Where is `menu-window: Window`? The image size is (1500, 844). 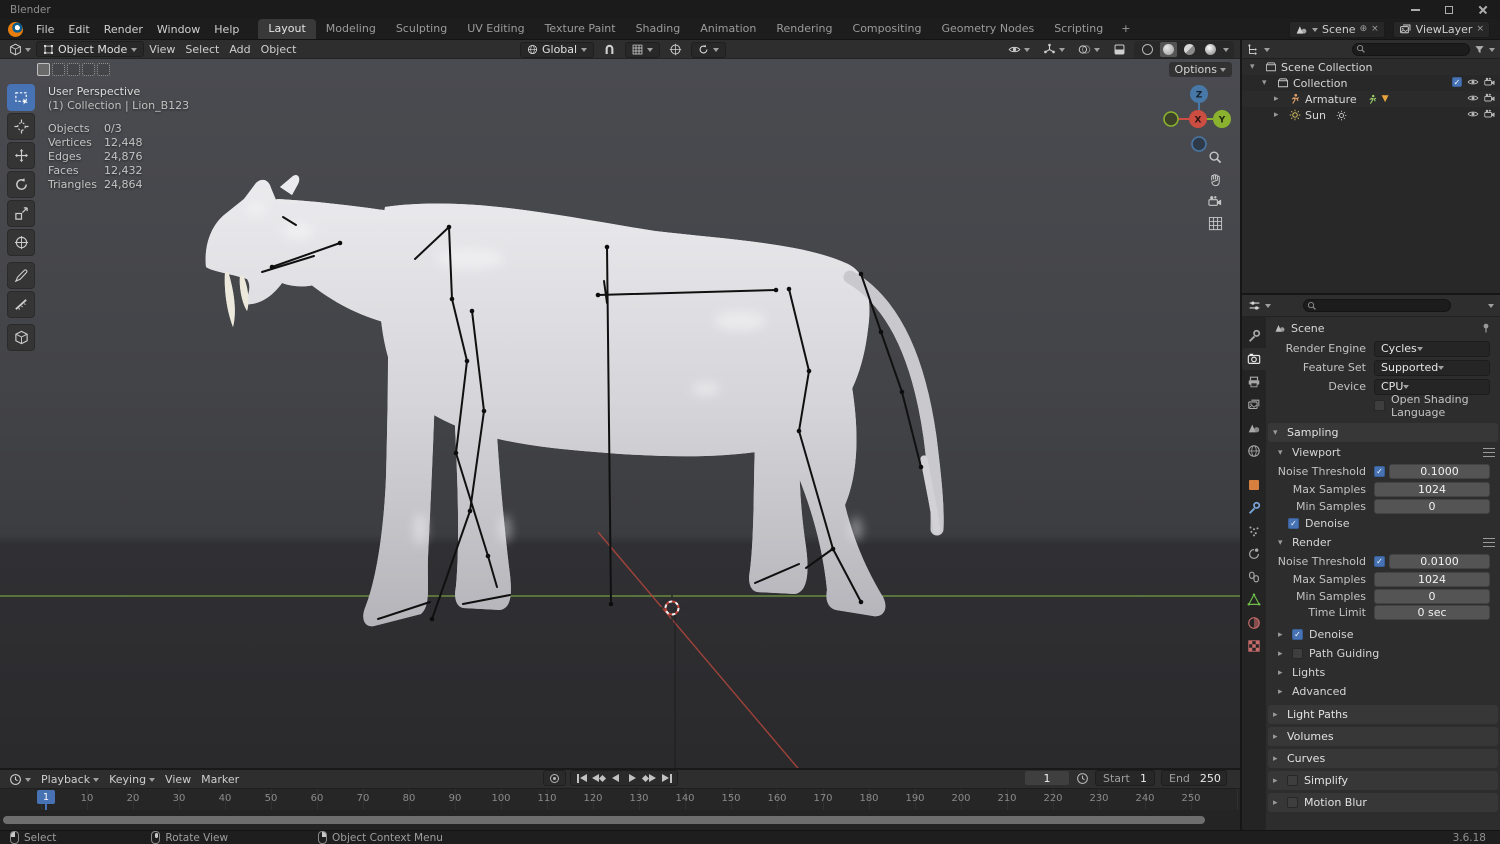 menu-window: Window is located at coordinates (178, 29).